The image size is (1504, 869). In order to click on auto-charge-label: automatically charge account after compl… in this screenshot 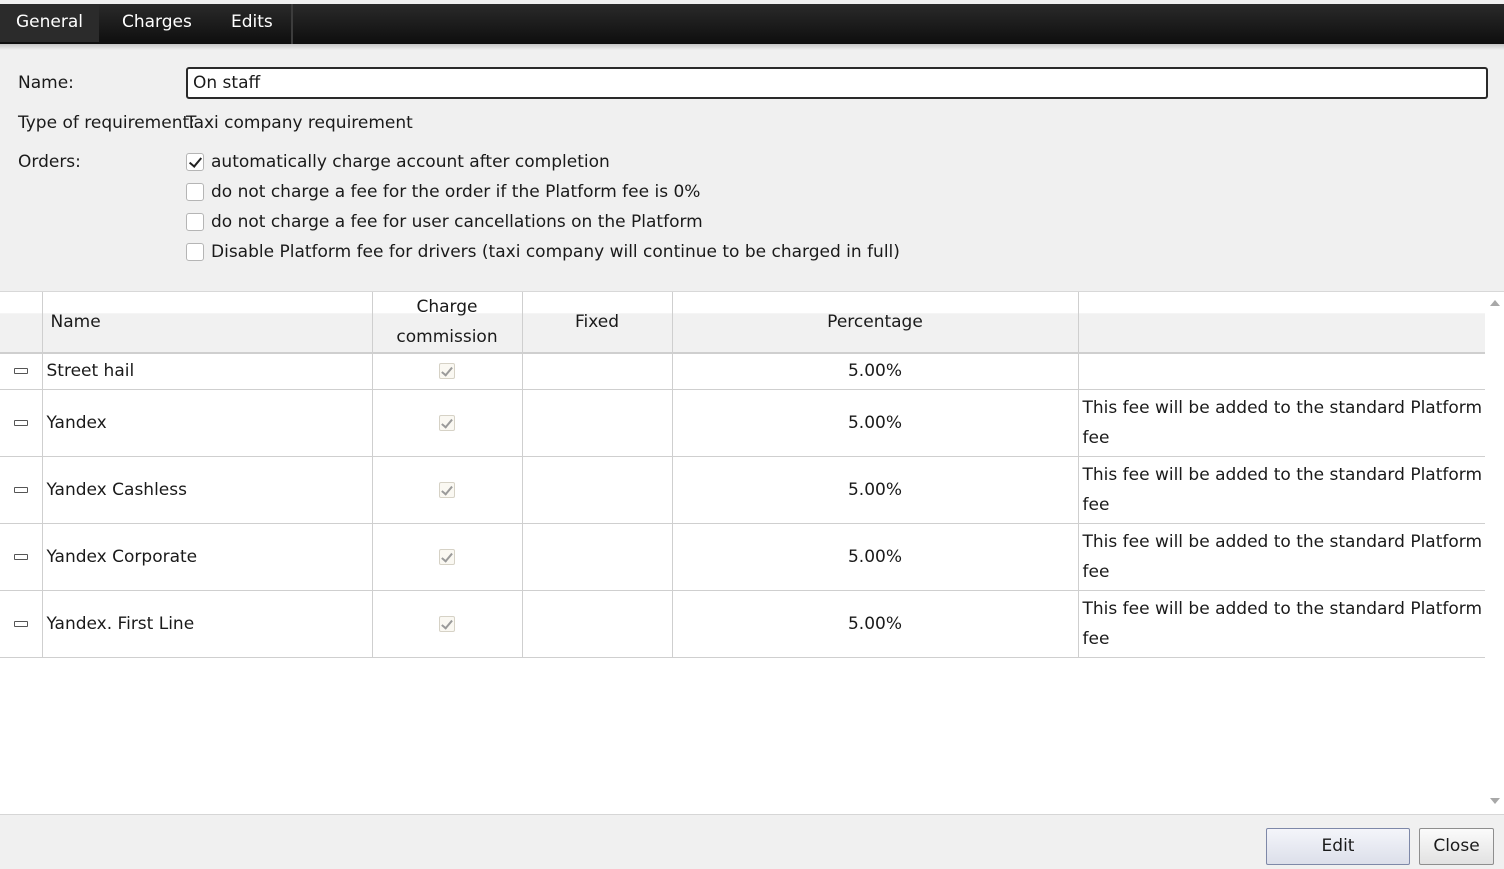, I will do `click(410, 162)`.